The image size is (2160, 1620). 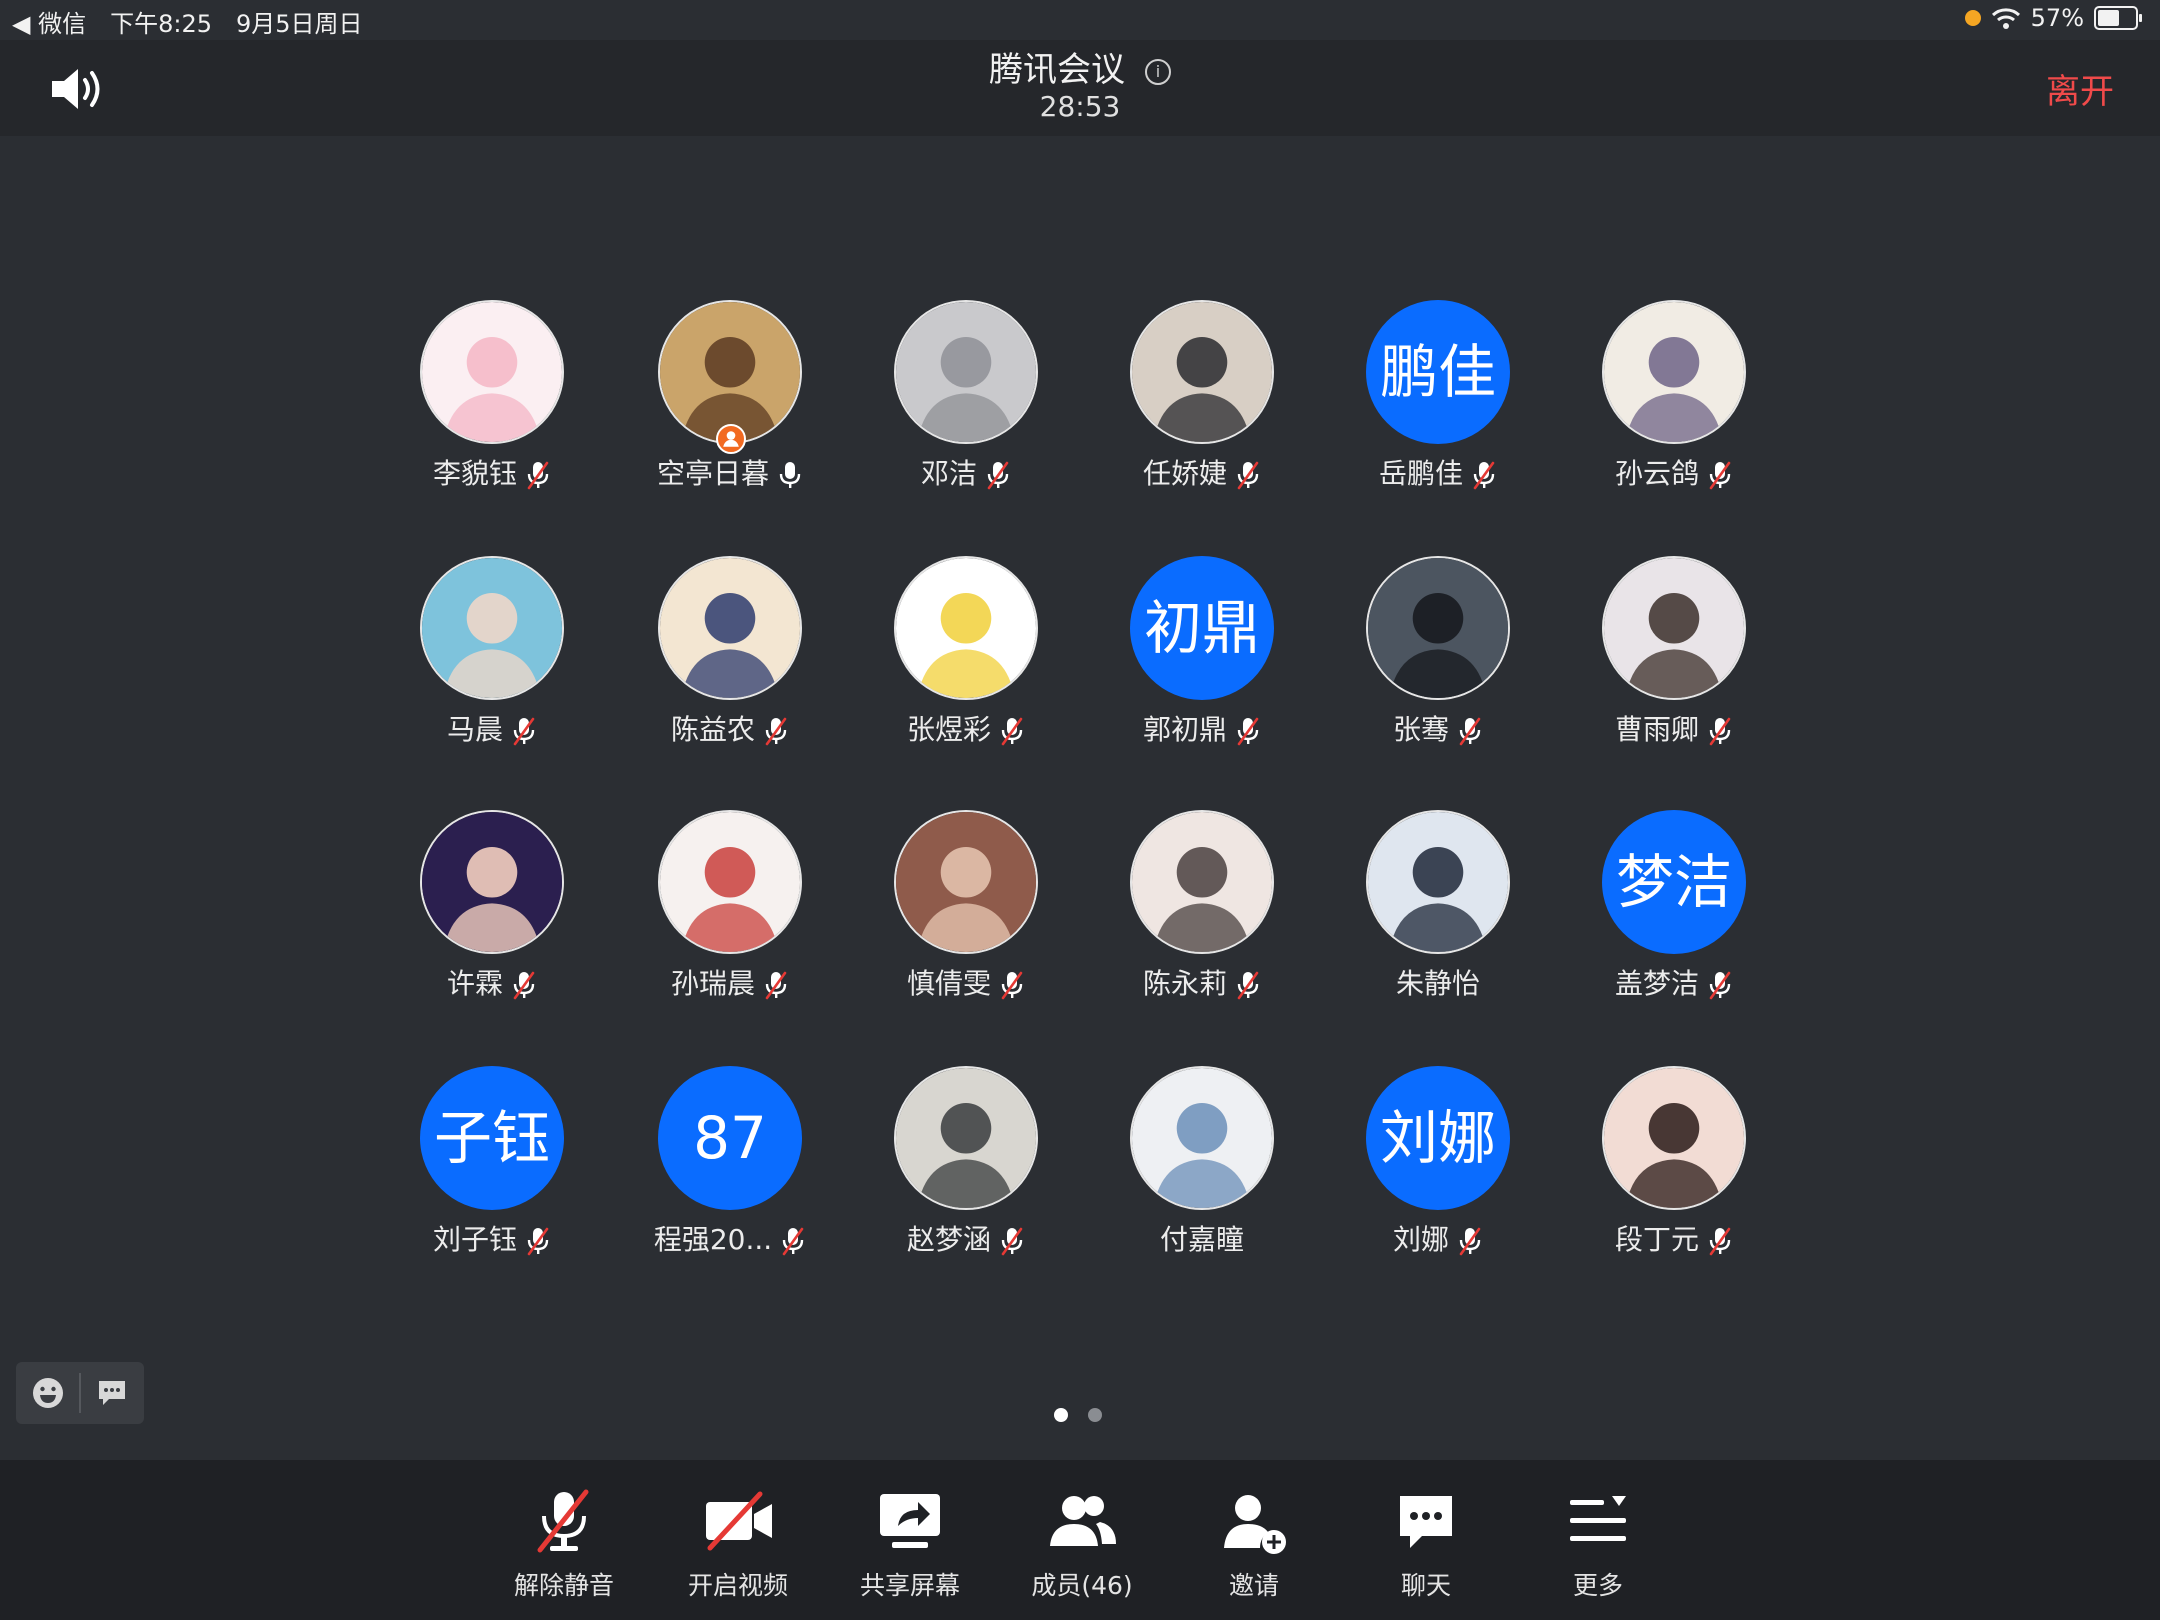 I want to click on participant-tile: 张骞, so click(x=1438, y=656).